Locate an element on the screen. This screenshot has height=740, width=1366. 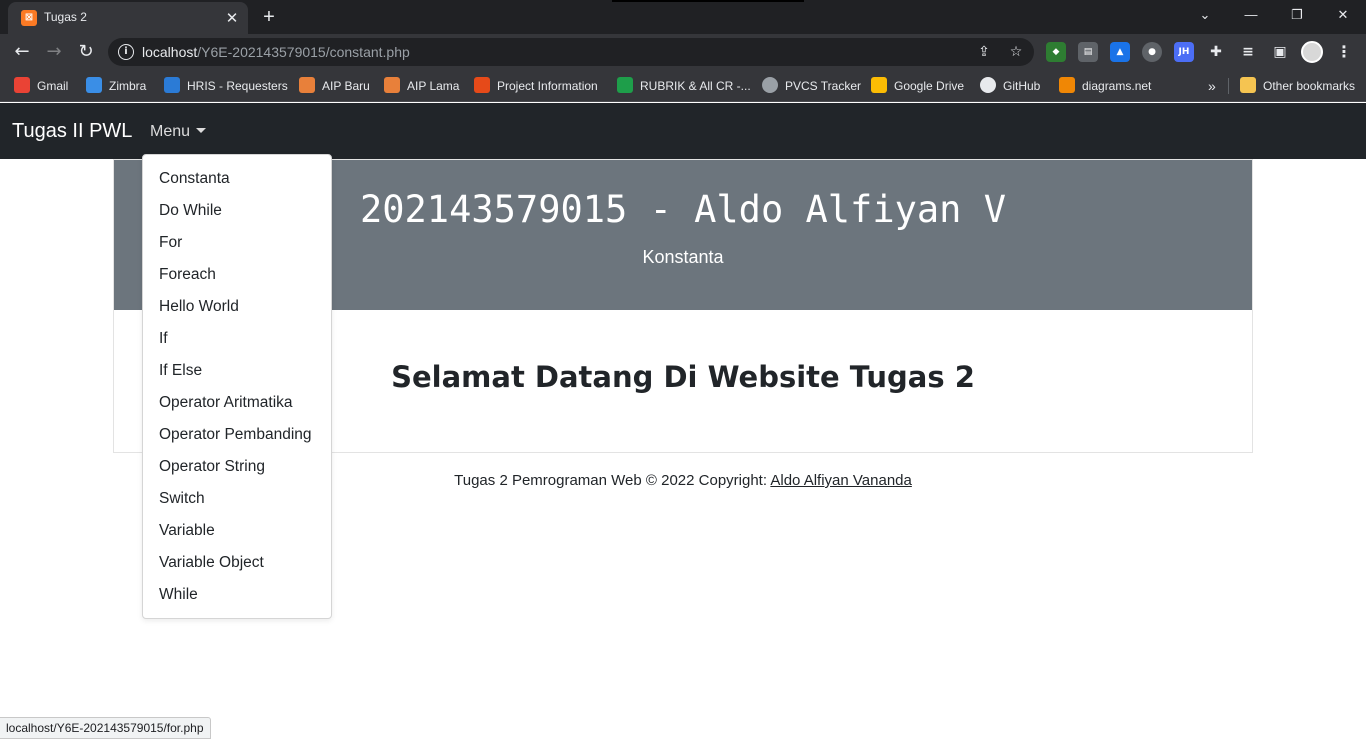
caret-down-icon is located at coordinates (201, 130).